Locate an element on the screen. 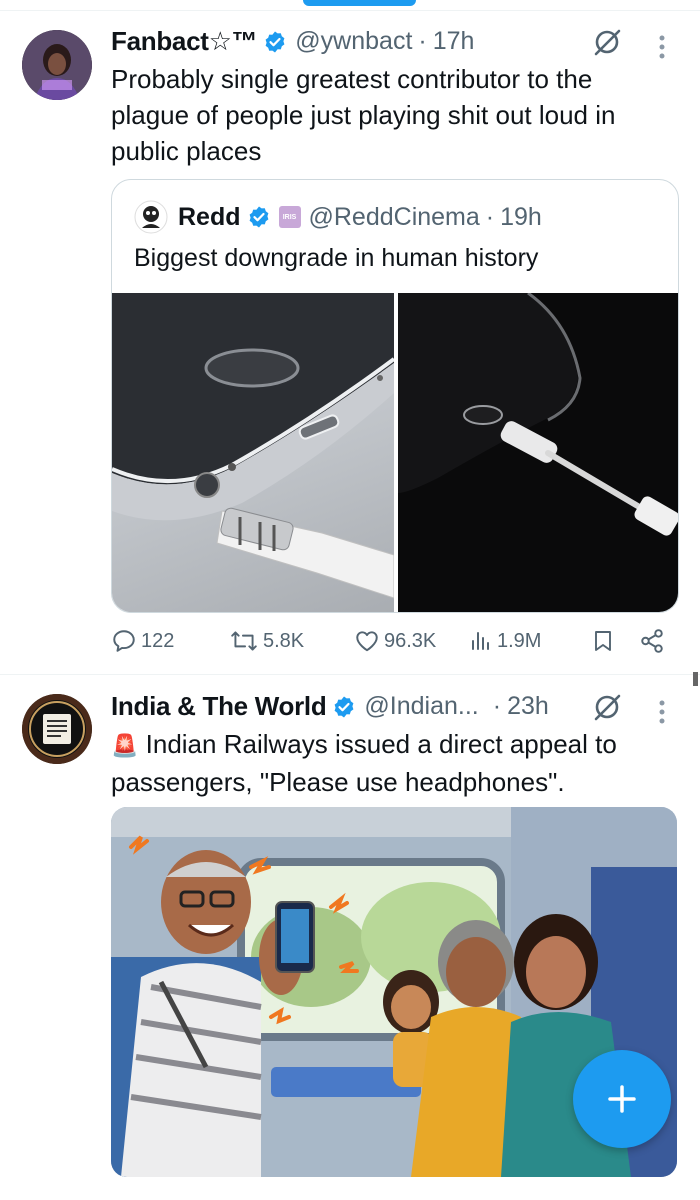 The height and width of the screenshot is (1200, 700). quoted-tweet-header: Redd IRIS @ReddCinema · 19h is located at coordinates (338, 217).